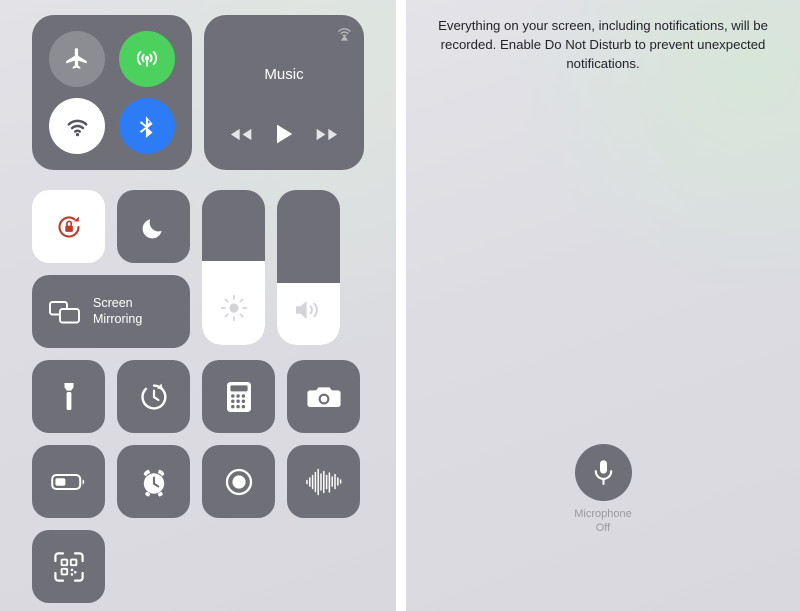 Image resolution: width=800 pixels, height=611 pixels. I want to click on record-icon, so click(238, 481).